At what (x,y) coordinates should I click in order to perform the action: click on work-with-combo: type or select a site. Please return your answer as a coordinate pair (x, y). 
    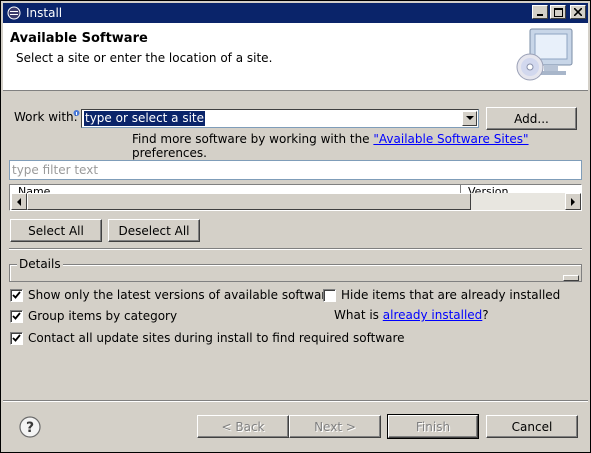
    Looking at the image, I should click on (280, 118).